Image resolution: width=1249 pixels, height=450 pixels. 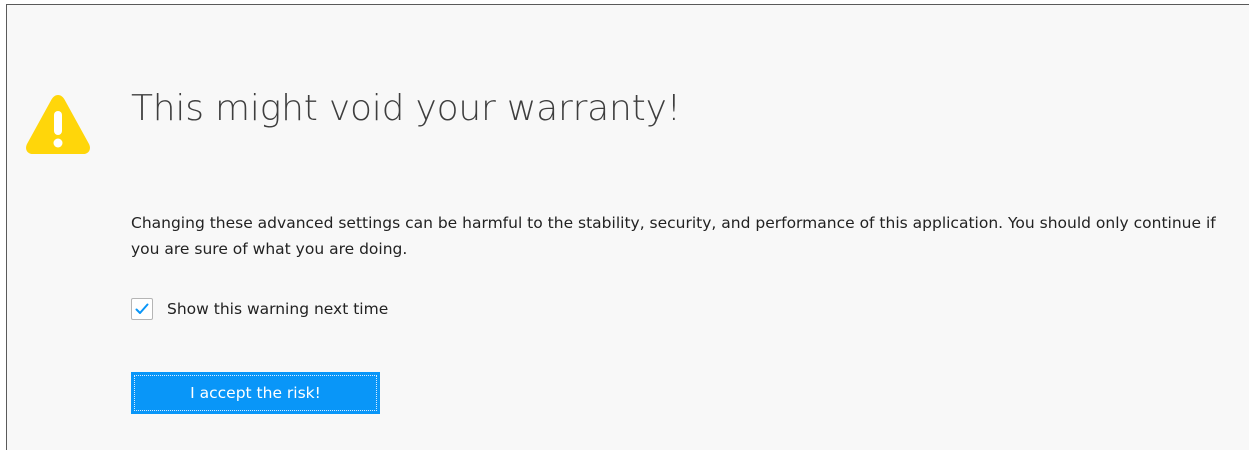 I want to click on show-warning-label: Show this warning next time, so click(x=278, y=309).